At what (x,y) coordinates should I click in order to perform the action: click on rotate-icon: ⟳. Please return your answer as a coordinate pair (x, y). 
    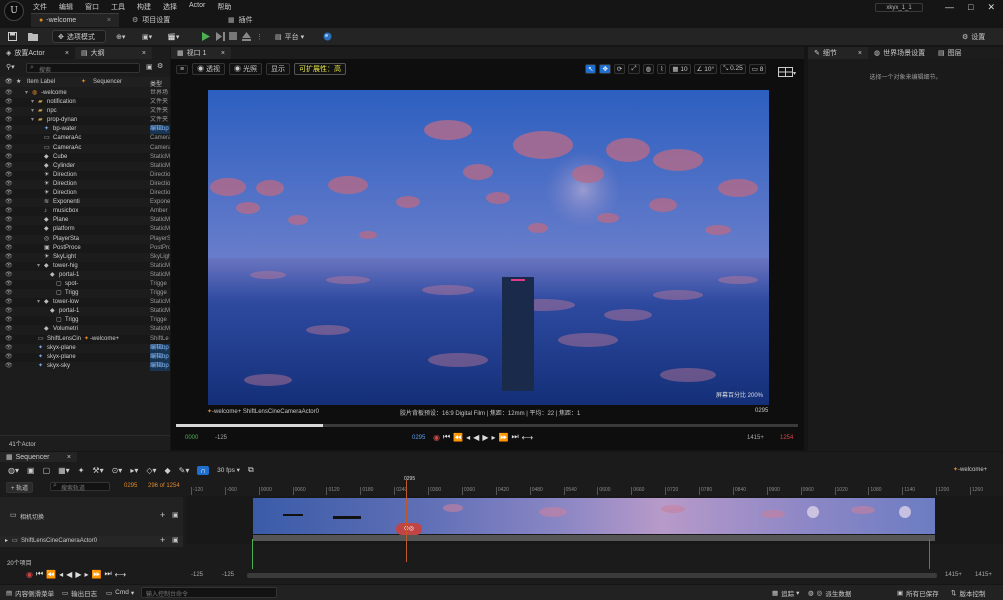
    Looking at the image, I should click on (619, 69).